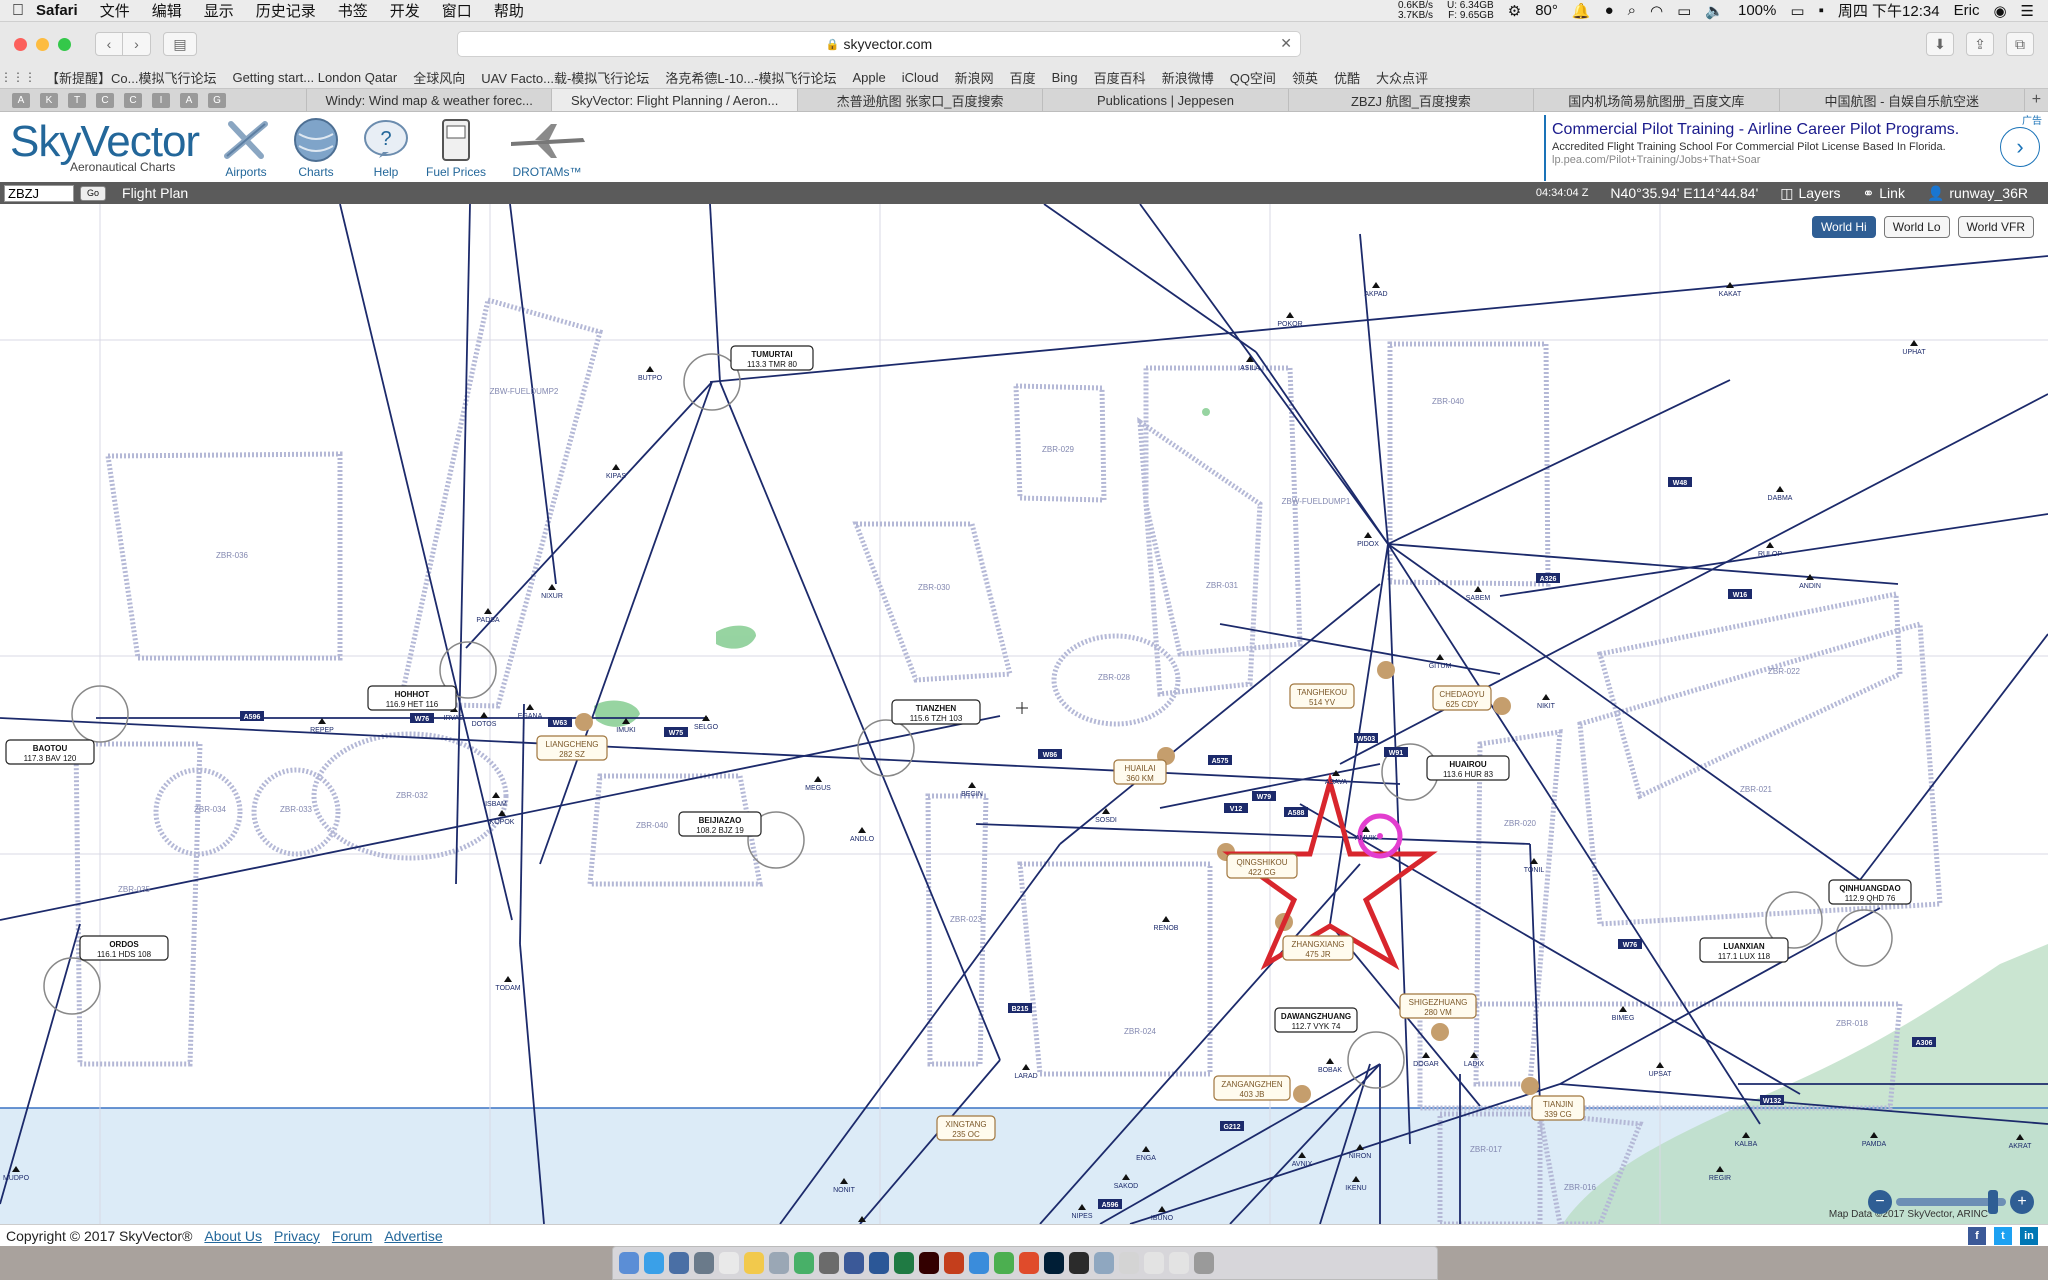  Describe the element at coordinates (457, 10) in the screenshot. I see `menu-window: 窗口` at that location.